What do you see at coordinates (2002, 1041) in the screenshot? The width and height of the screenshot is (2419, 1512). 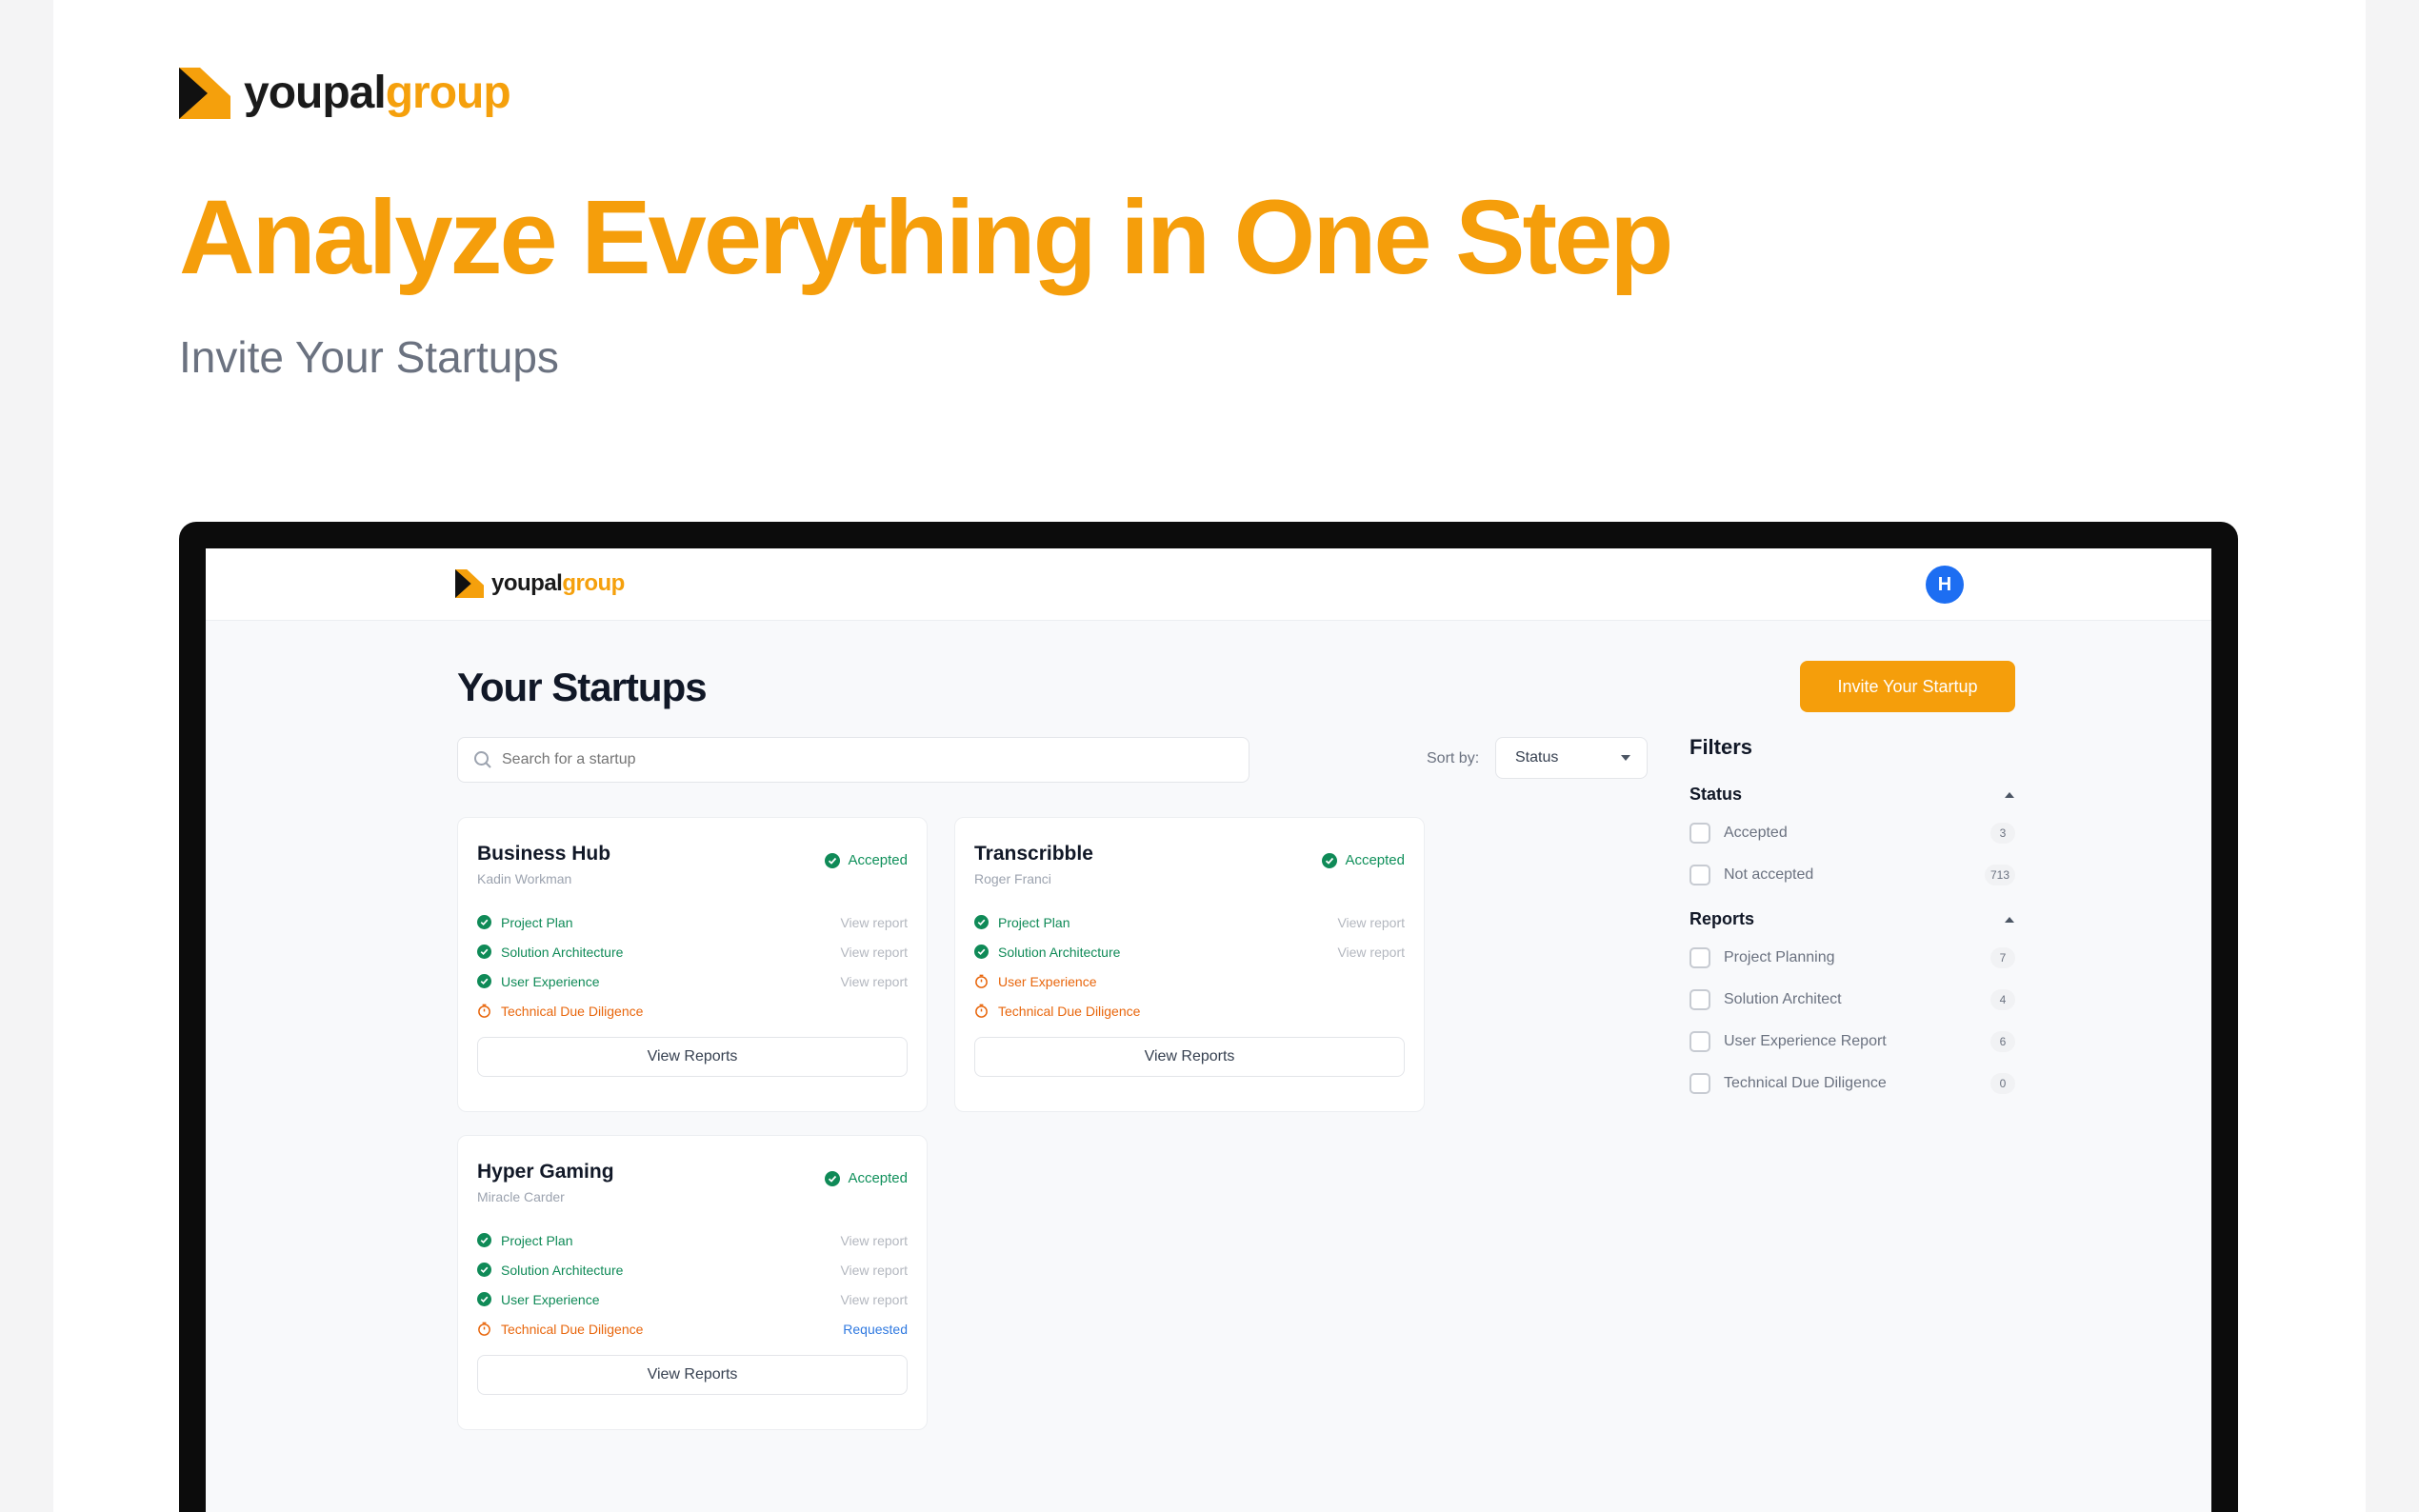 I see `count-badge: 6` at bounding box center [2002, 1041].